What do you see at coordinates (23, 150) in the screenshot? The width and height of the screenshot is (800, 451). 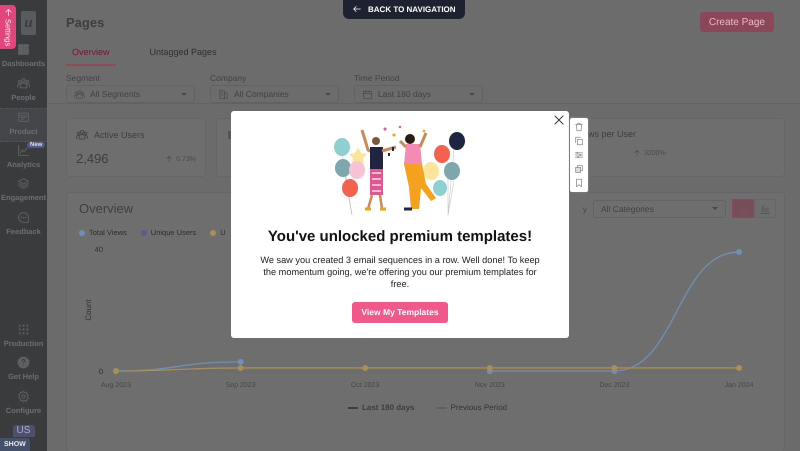 I see `line-chart-icon` at bounding box center [23, 150].